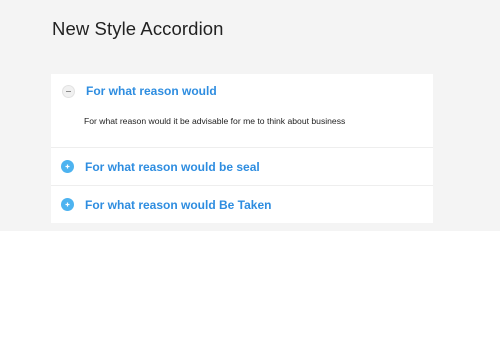 The height and width of the screenshot is (356, 500). Describe the element at coordinates (68, 91) in the screenshot. I see `minus-icon` at that location.